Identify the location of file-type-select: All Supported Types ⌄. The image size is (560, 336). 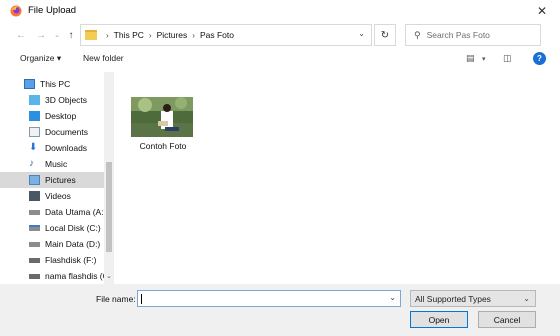
(473, 298).